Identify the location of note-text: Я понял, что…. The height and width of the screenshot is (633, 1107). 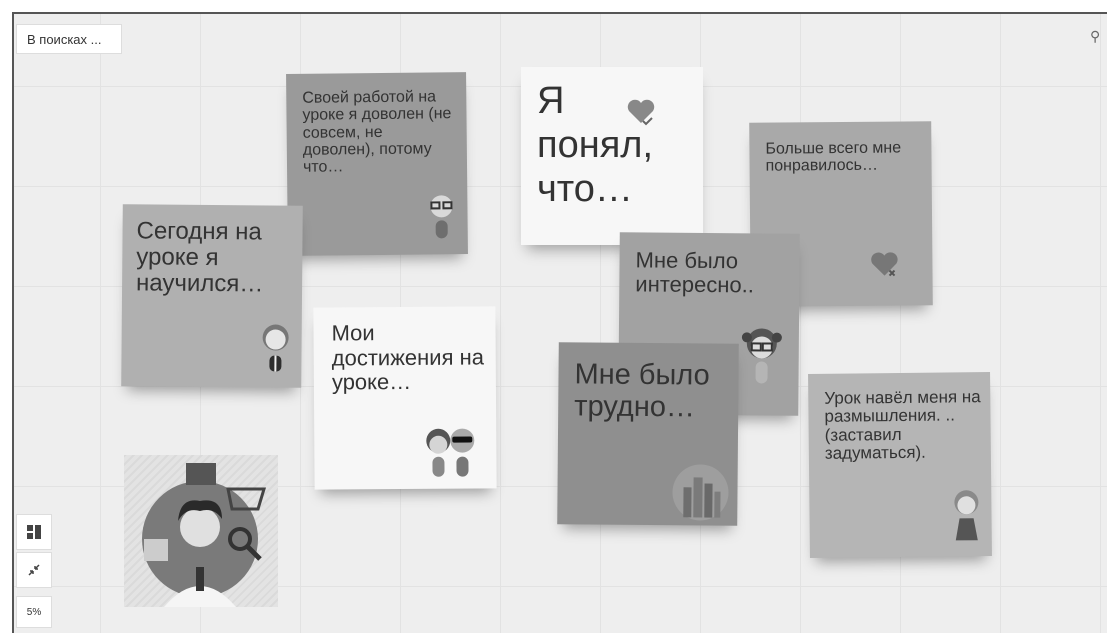
(595, 145).